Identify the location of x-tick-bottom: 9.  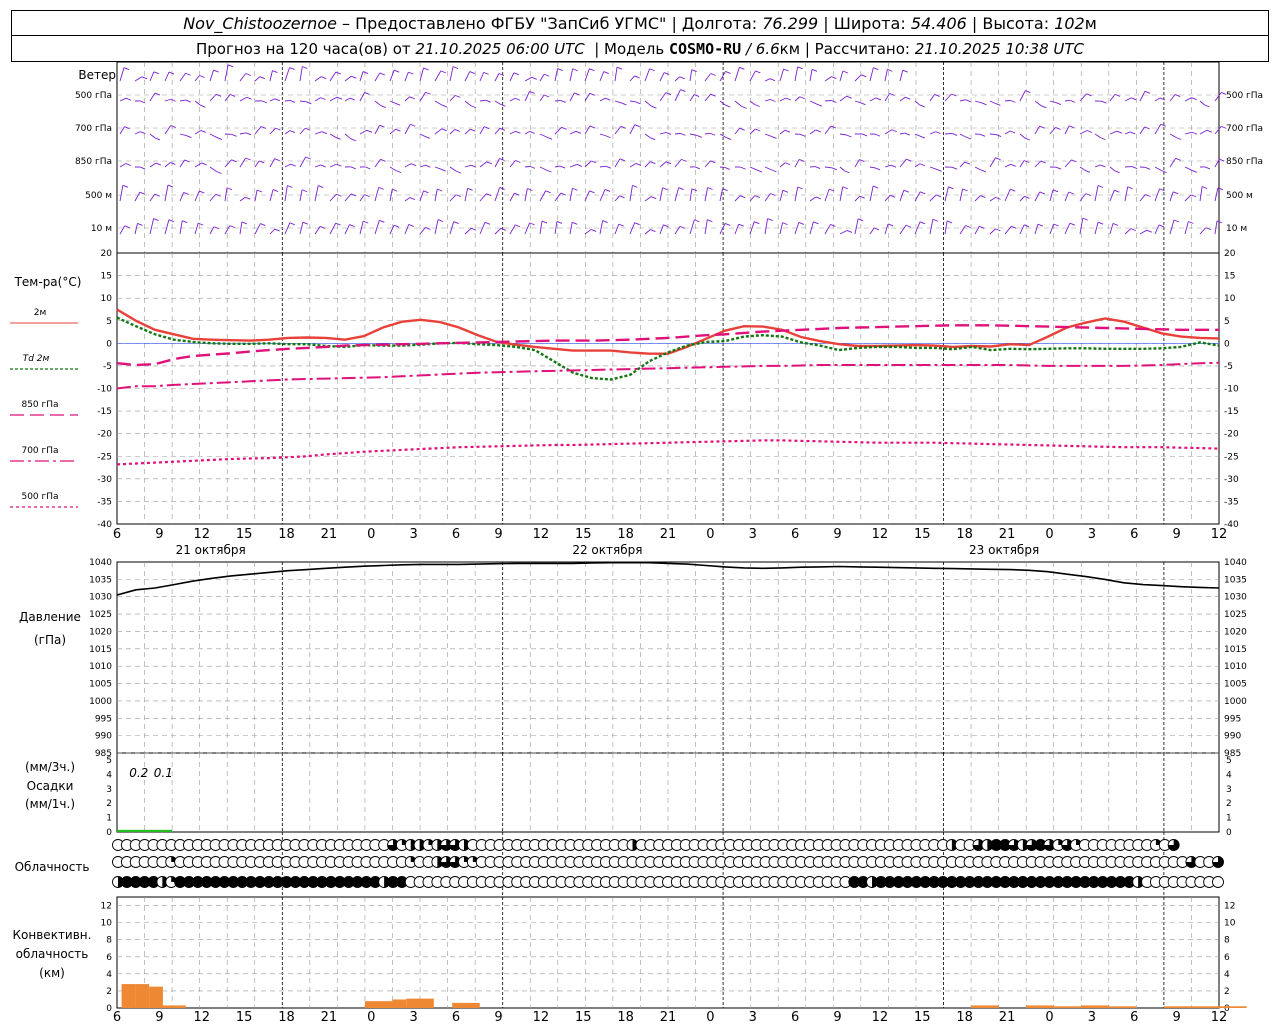
(159, 1017).